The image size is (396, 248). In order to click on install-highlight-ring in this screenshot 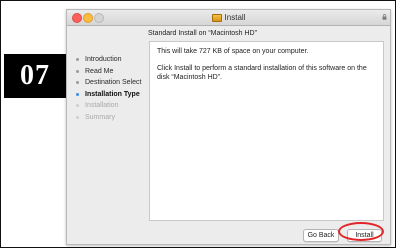, I will do `click(361, 231)`.